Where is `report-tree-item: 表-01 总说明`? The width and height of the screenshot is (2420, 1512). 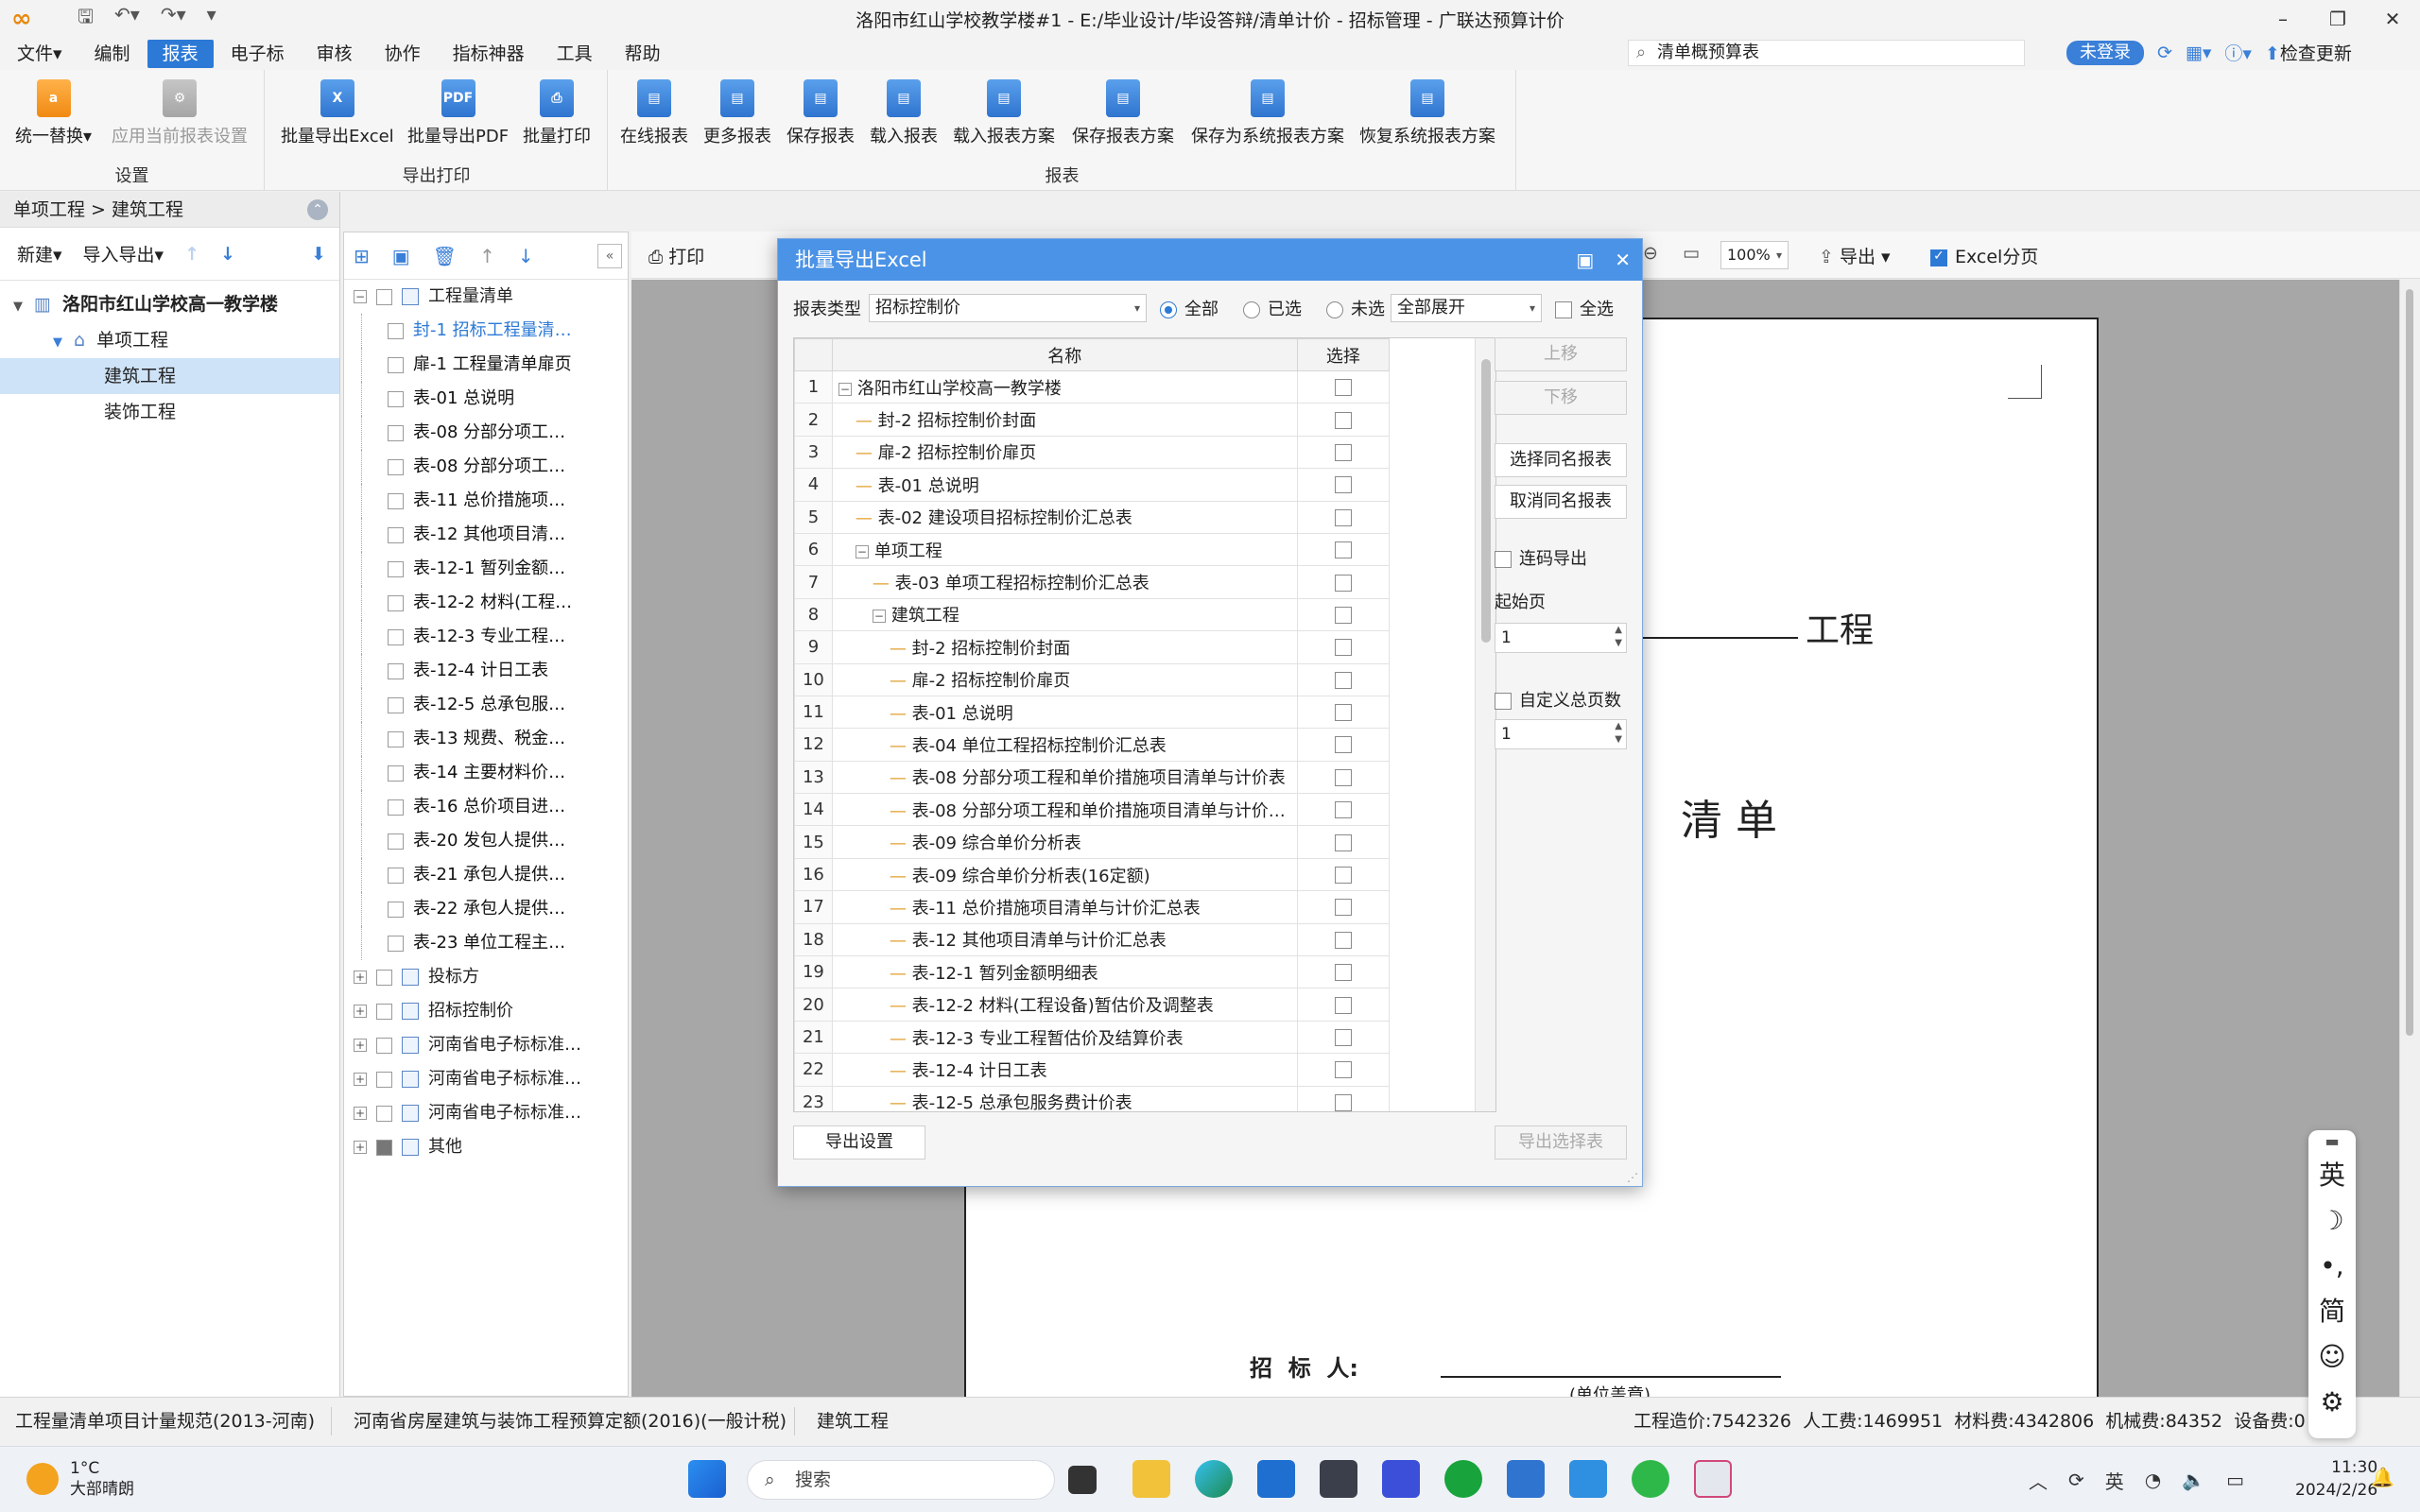
report-tree-item: 表-01 总说明 is located at coordinates (486, 399).